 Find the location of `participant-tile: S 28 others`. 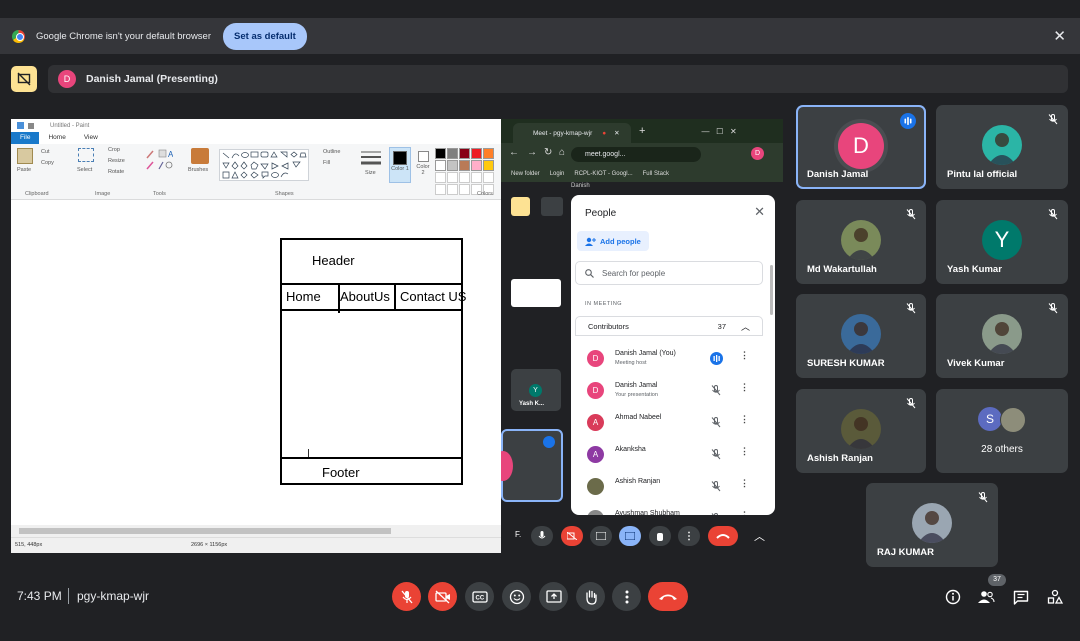

participant-tile: S 28 others is located at coordinates (1002, 431).